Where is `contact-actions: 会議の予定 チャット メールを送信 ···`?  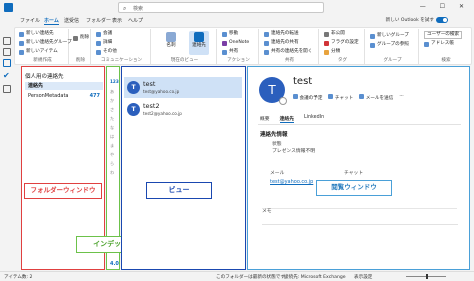
contact-actions: 会議の予定 チャット メールを送信 ··· is located at coordinates (348, 98).